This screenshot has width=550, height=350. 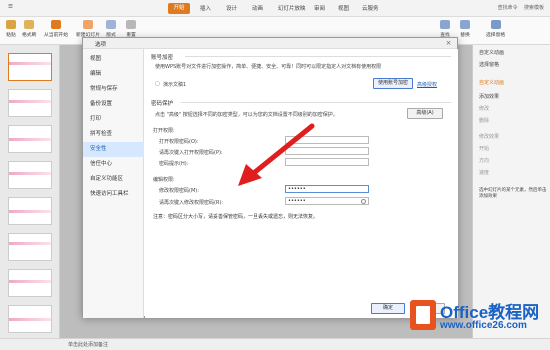 I want to click on nav-item-customize-ribbon: 自定义功能区, so click(x=113, y=179).